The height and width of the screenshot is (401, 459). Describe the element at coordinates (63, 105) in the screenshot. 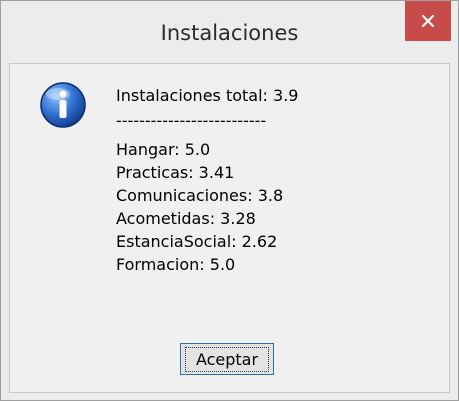

I see `info-icon` at that location.